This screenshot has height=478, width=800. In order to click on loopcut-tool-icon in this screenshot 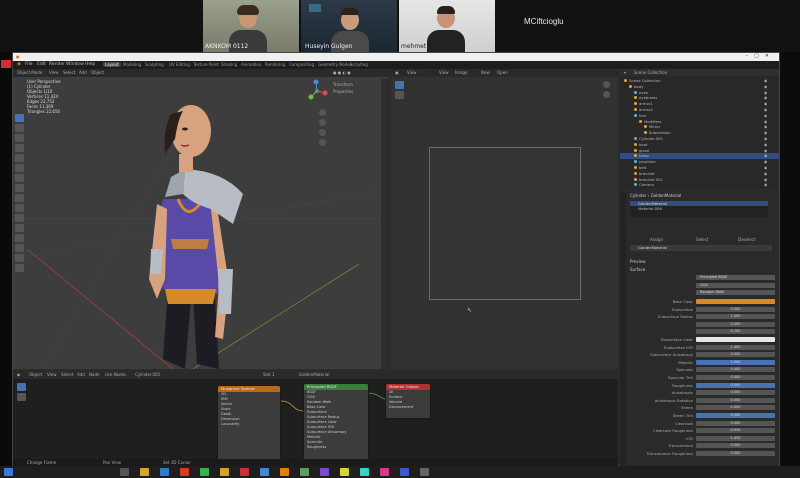, I will do `click(19, 238)`.